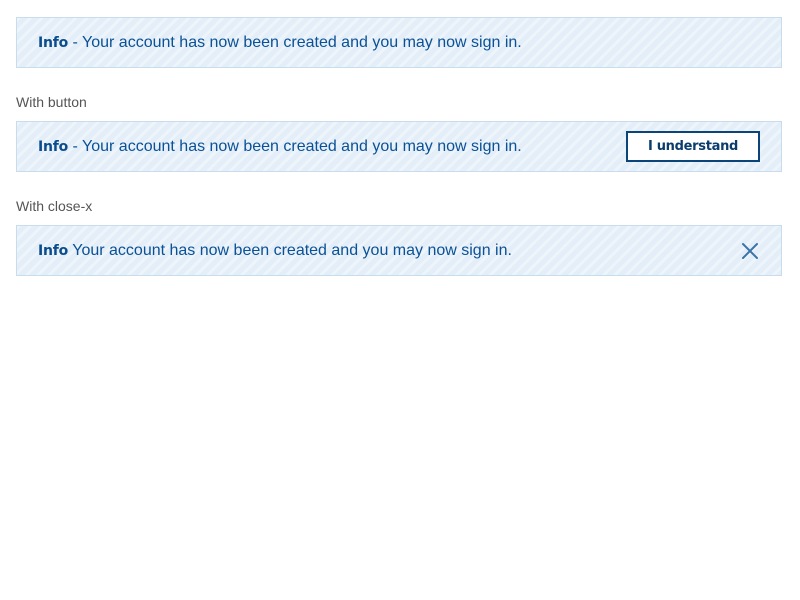 Image resolution: width=800 pixels, height=600 pixels. Describe the element at coordinates (693, 146) in the screenshot. I see `i-understand-button: I understand` at that location.